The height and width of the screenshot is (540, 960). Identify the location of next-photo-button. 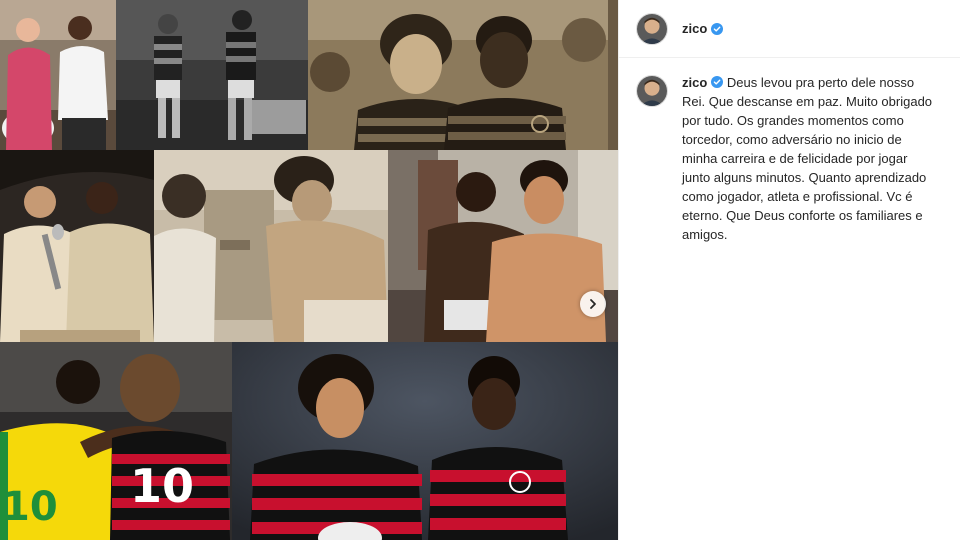
(593, 304).